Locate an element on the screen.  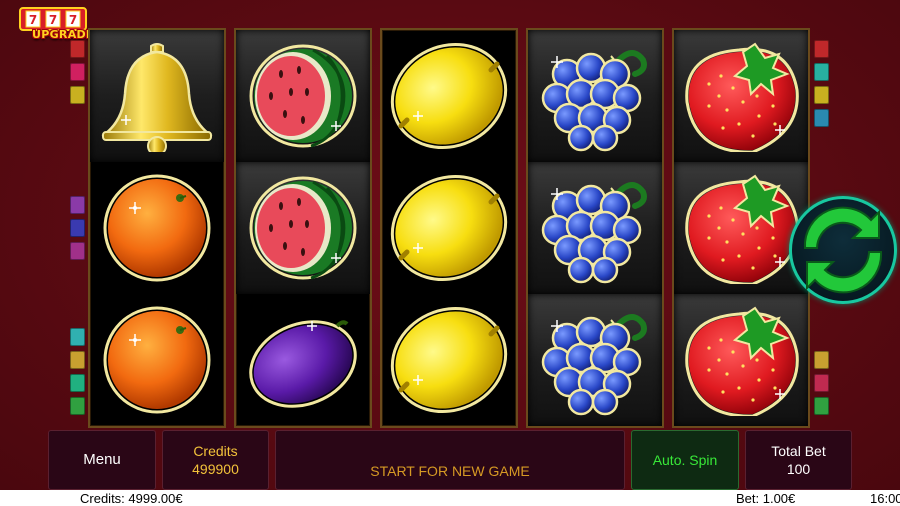
credits-label: Credits is located at coordinates (215, 451).